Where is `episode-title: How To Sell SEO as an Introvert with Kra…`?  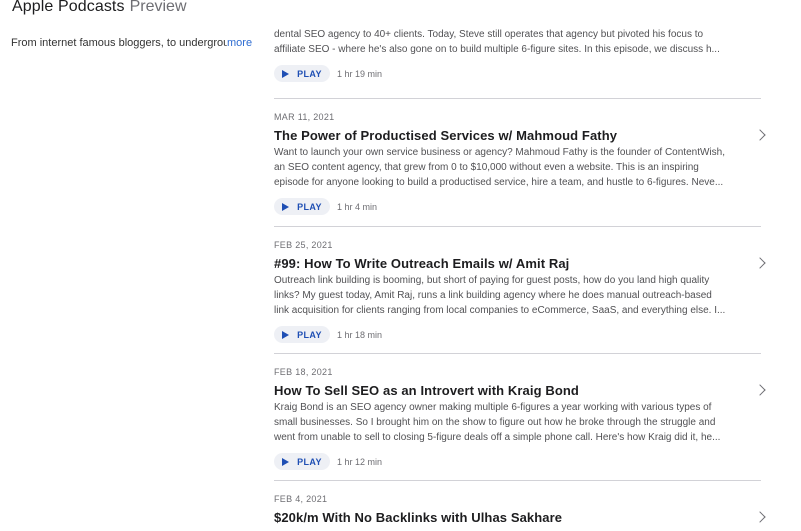
episode-title: How To Sell SEO as an Introvert with Kra… is located at coordinates (518, 390).